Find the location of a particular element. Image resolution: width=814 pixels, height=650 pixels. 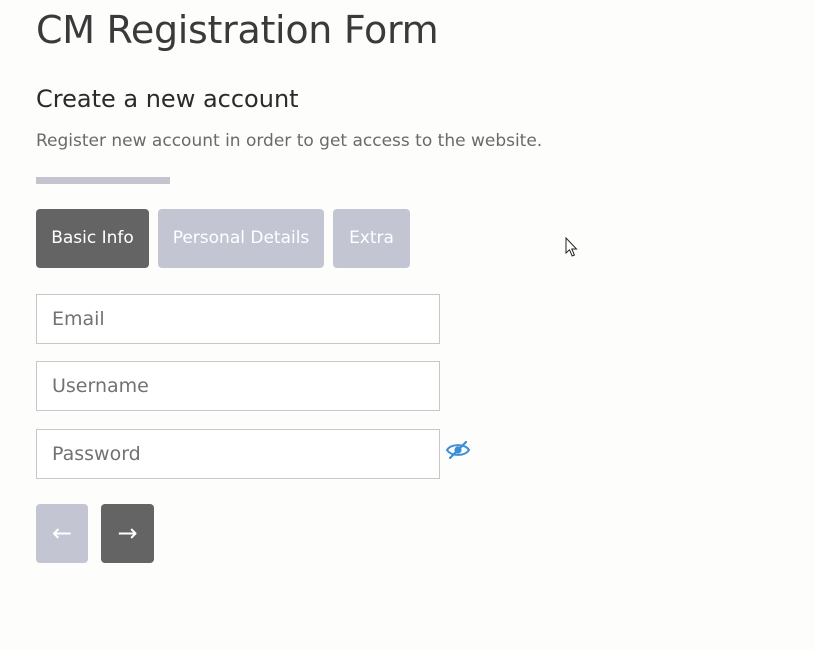

page-title: CM Registration Form is located at coordinates (237, 30).